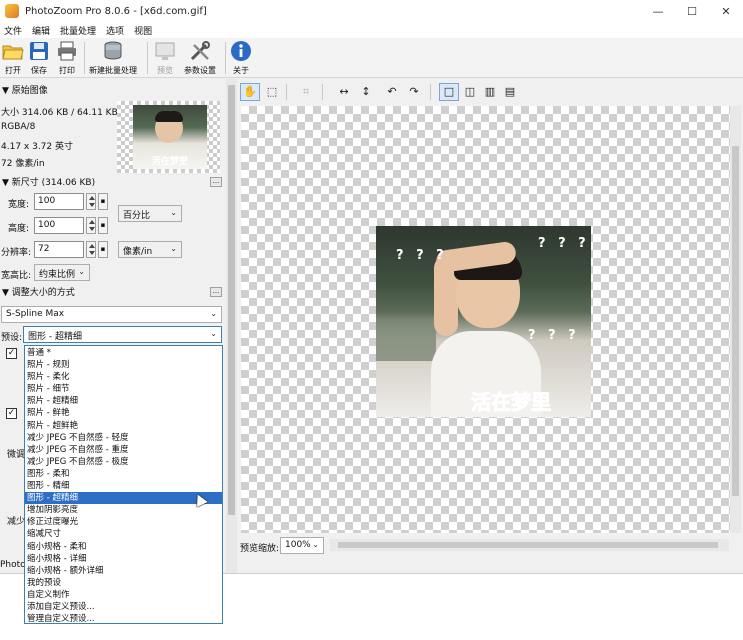  I want to click on preview-horizontal-scrollbar-thumb, so click(528, 545).